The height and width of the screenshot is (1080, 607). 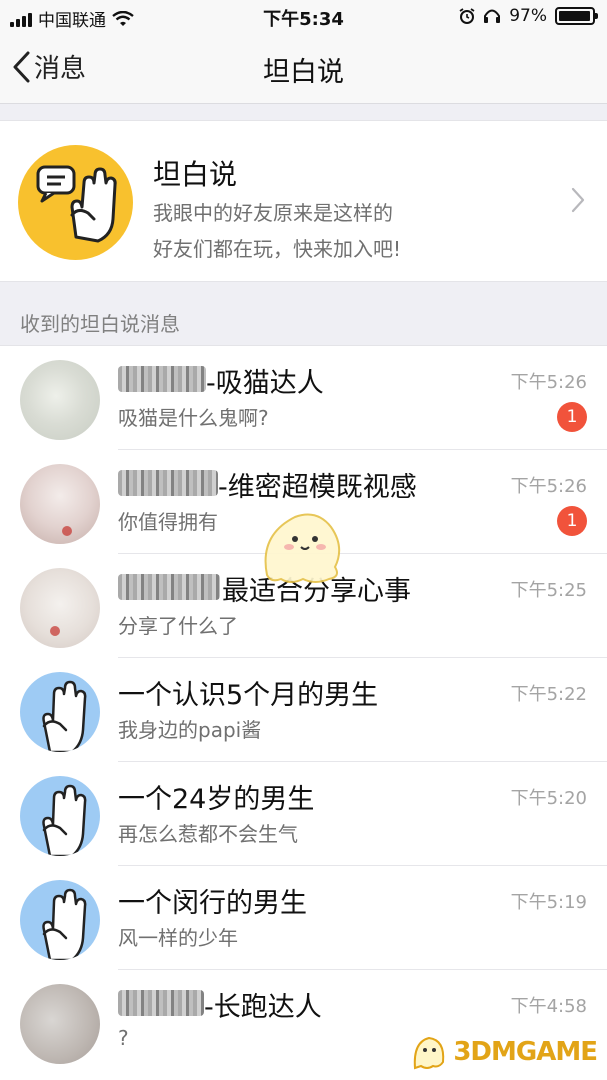 I want to click on message-time: 下午5:22, so click(x=548, y=694).